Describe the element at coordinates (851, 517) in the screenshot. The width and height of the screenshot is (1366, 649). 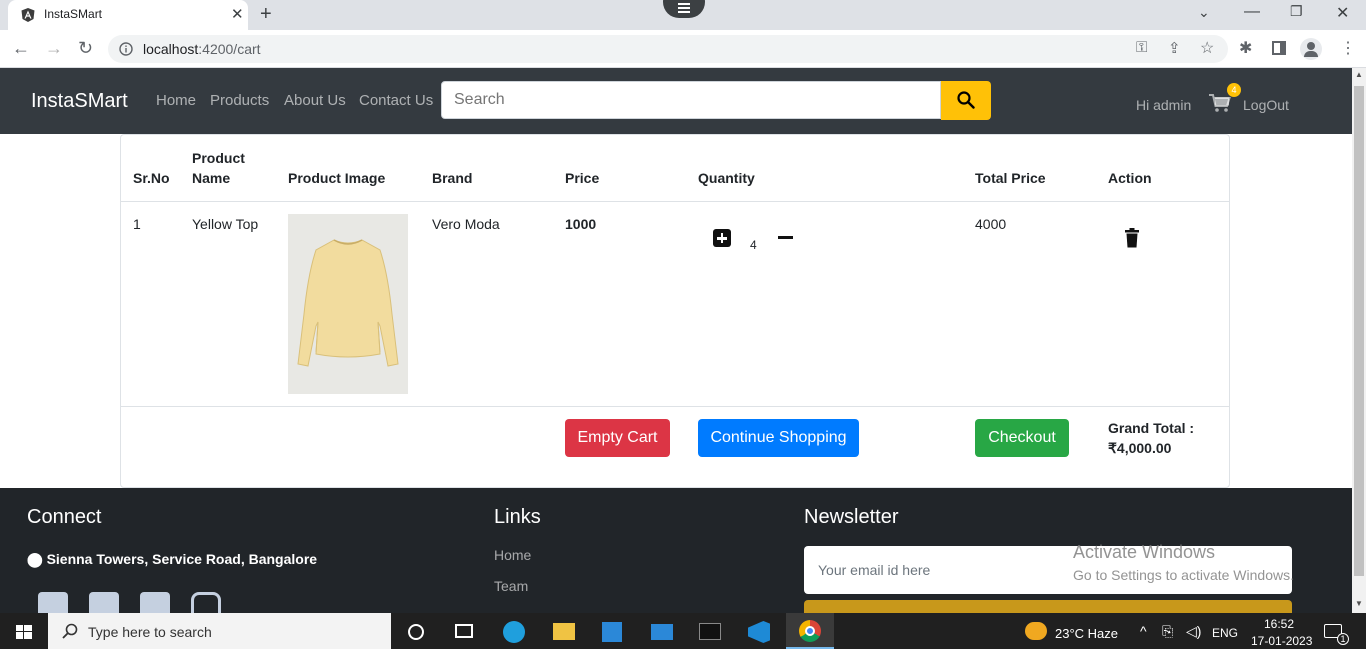
I see `footer-newsletter-title: Newsletter` at that location.